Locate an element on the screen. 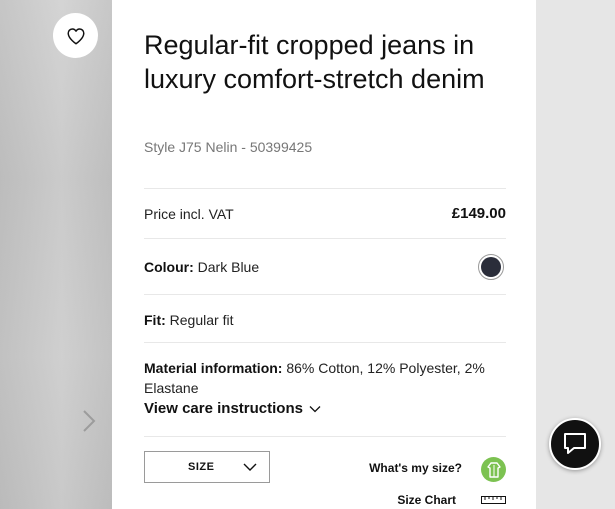  size-row: SIZE What's my size? Size Chart is located at coordinates (325, 472).